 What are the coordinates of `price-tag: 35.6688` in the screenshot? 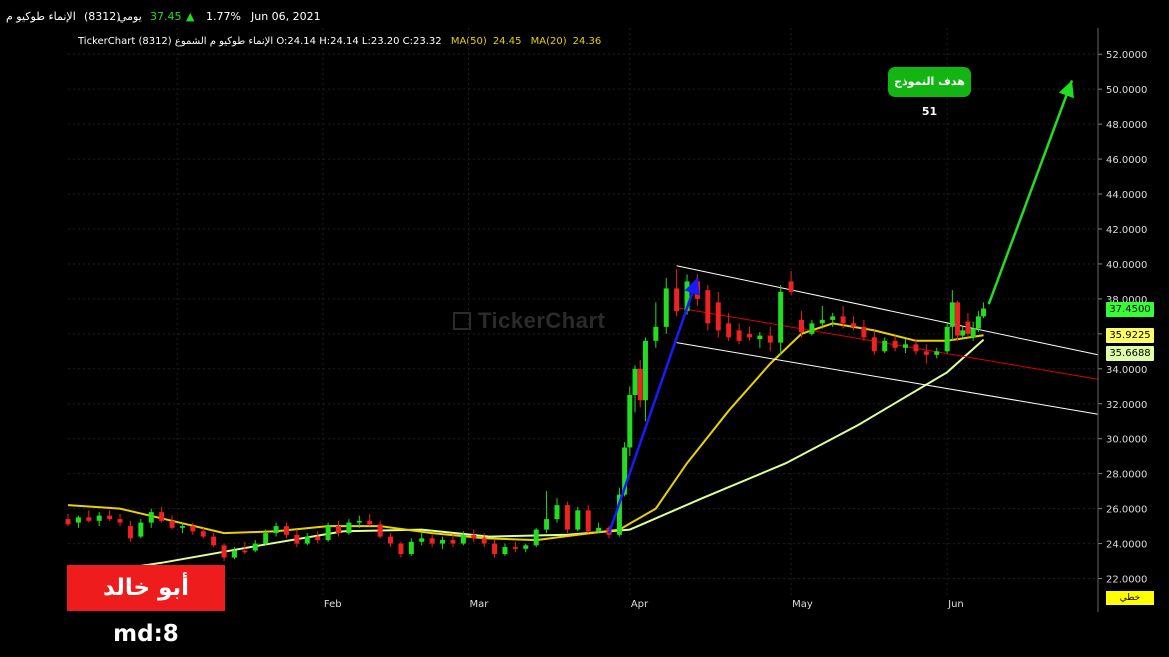 It's located at (1130, 354).